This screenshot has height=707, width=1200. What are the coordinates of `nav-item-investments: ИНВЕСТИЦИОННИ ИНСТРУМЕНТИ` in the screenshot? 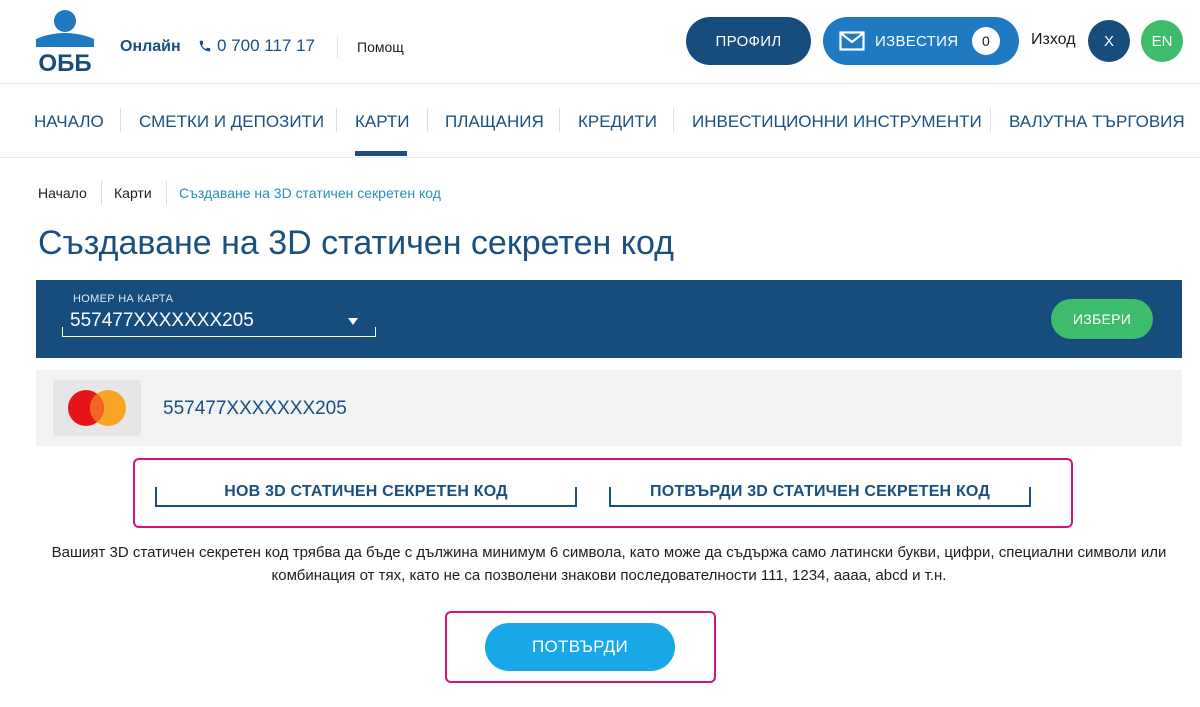 It's located at (837, 122).